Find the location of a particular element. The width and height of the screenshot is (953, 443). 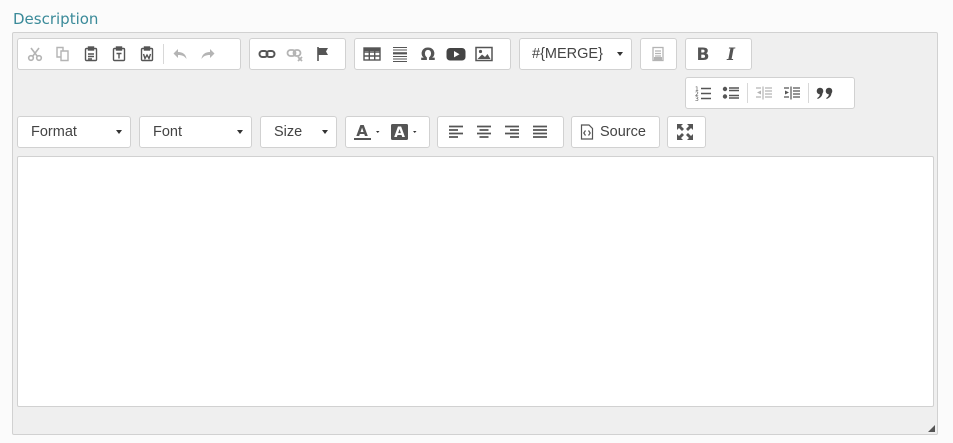

undo-icon is located at coordinates (180, 54).